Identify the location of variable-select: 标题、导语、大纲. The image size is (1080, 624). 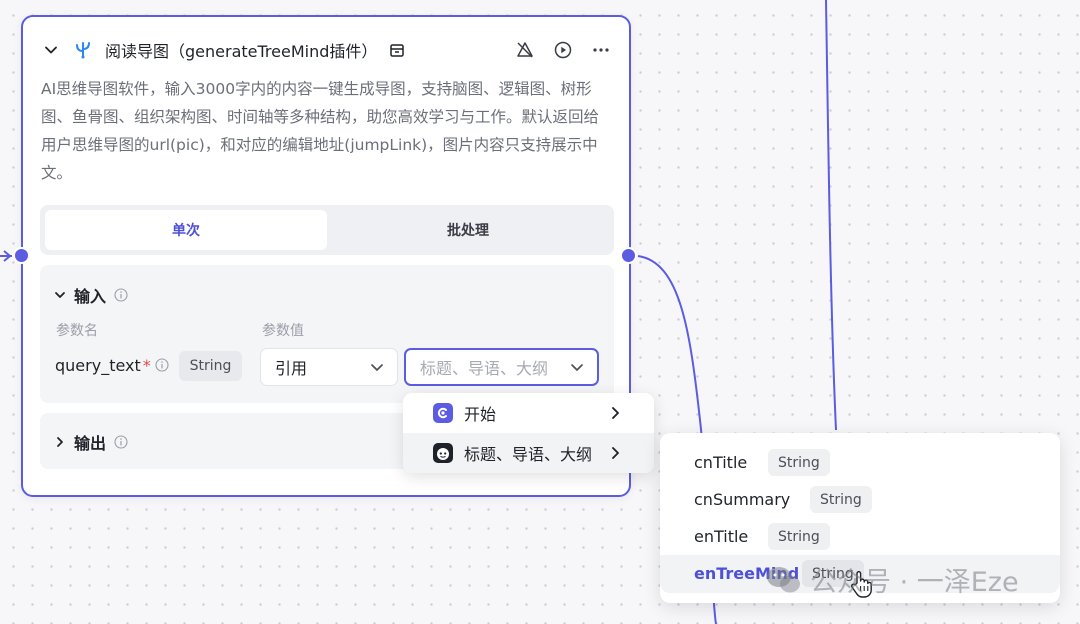
(501, 367).